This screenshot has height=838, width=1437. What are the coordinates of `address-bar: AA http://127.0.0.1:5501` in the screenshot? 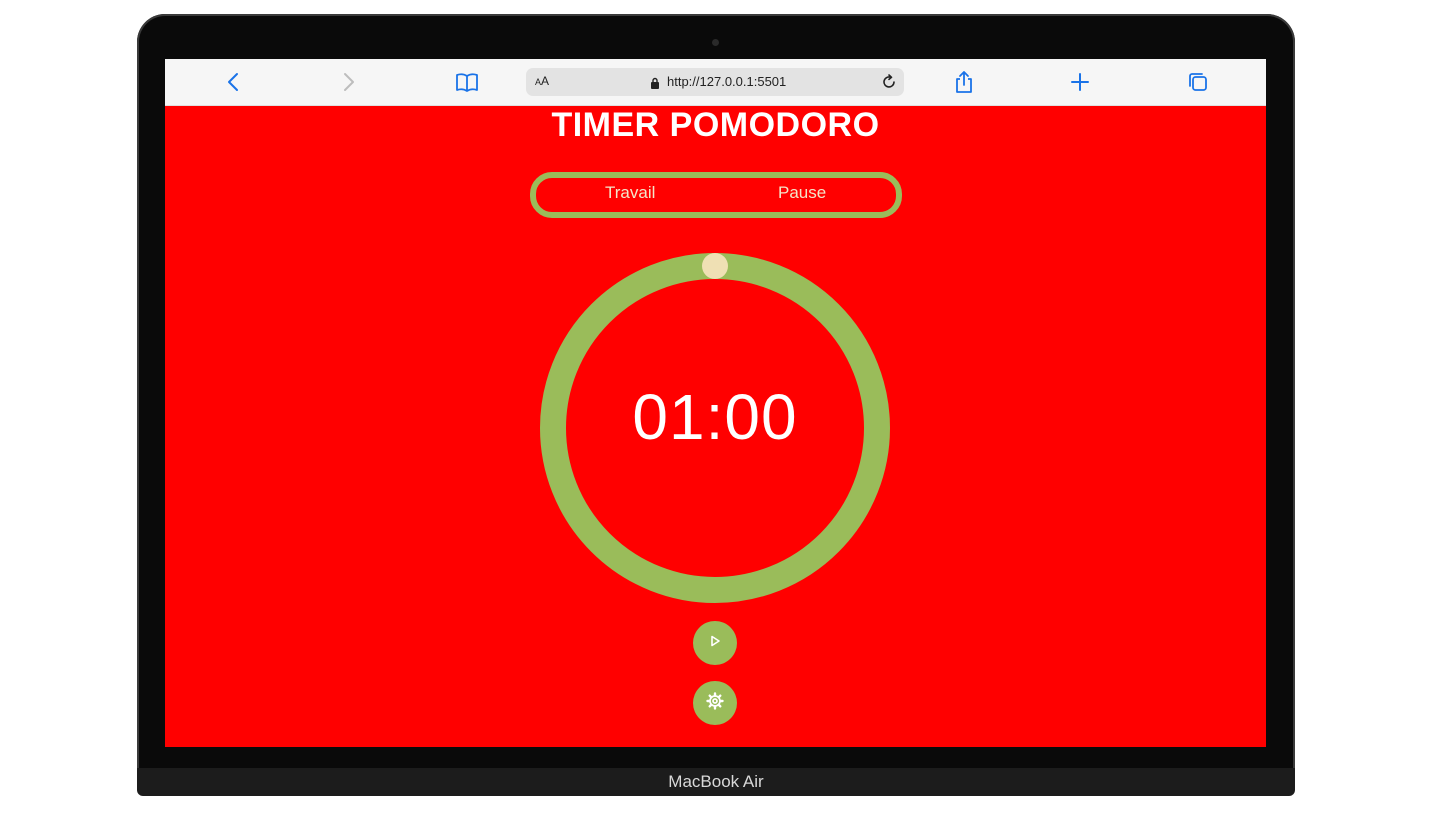 It's located at (715, 82).